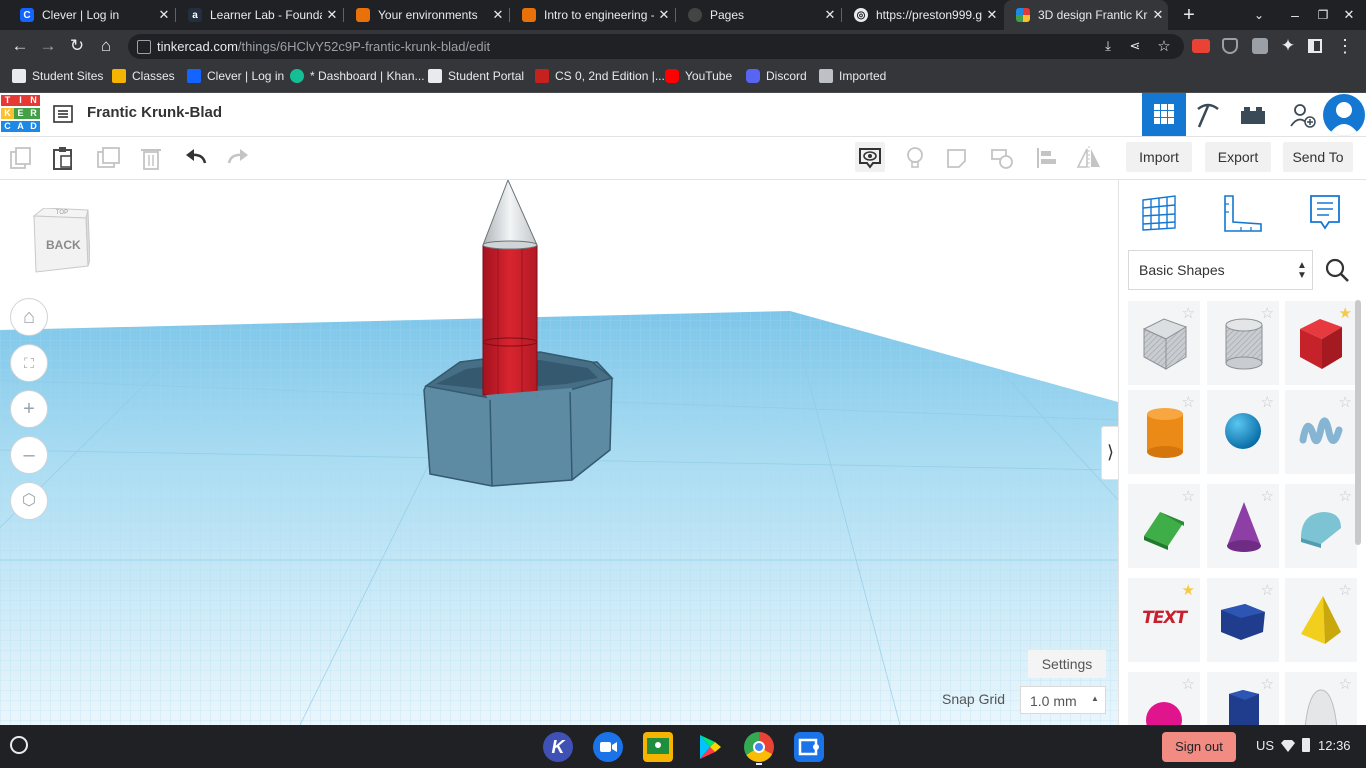  I want to click on pickaxe-icon, so click(1208, 115).